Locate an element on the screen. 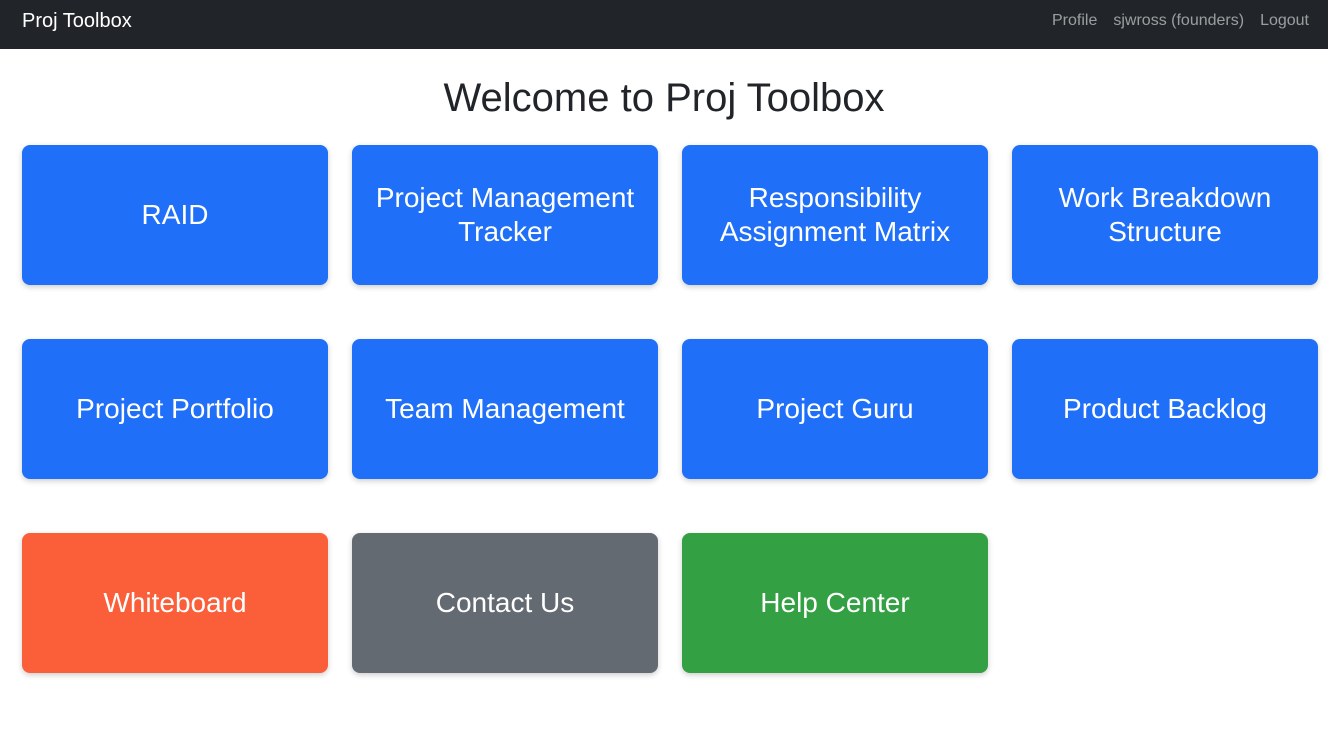 The width and height of the screenshot is (1328, 731). tile-label: Team Management is located at coordinates (505, 408).